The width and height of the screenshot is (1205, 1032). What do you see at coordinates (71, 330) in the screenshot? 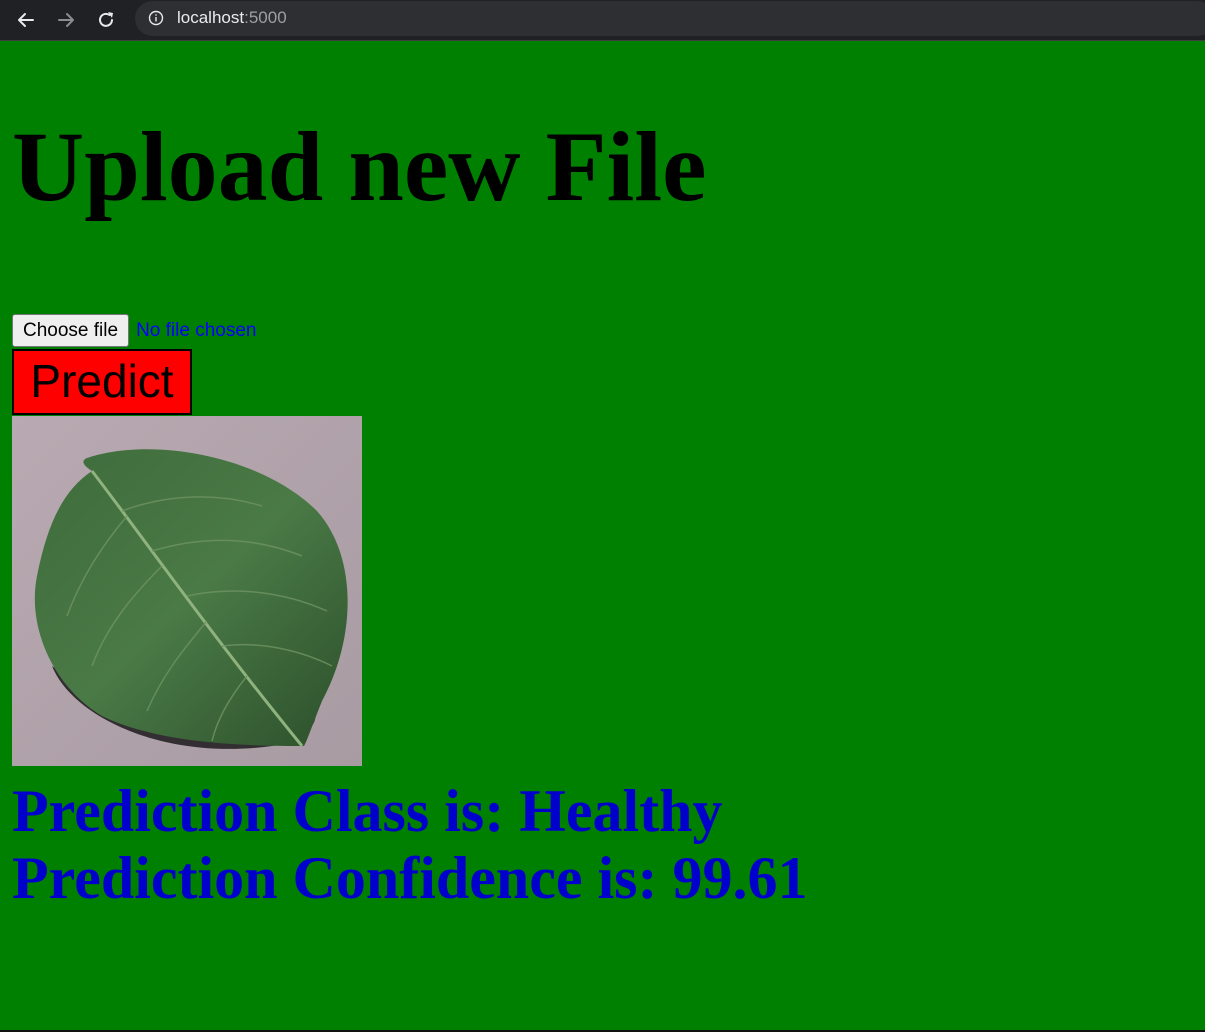
I see `choose-file-button: Choose file` at bounding box center [71, 330].